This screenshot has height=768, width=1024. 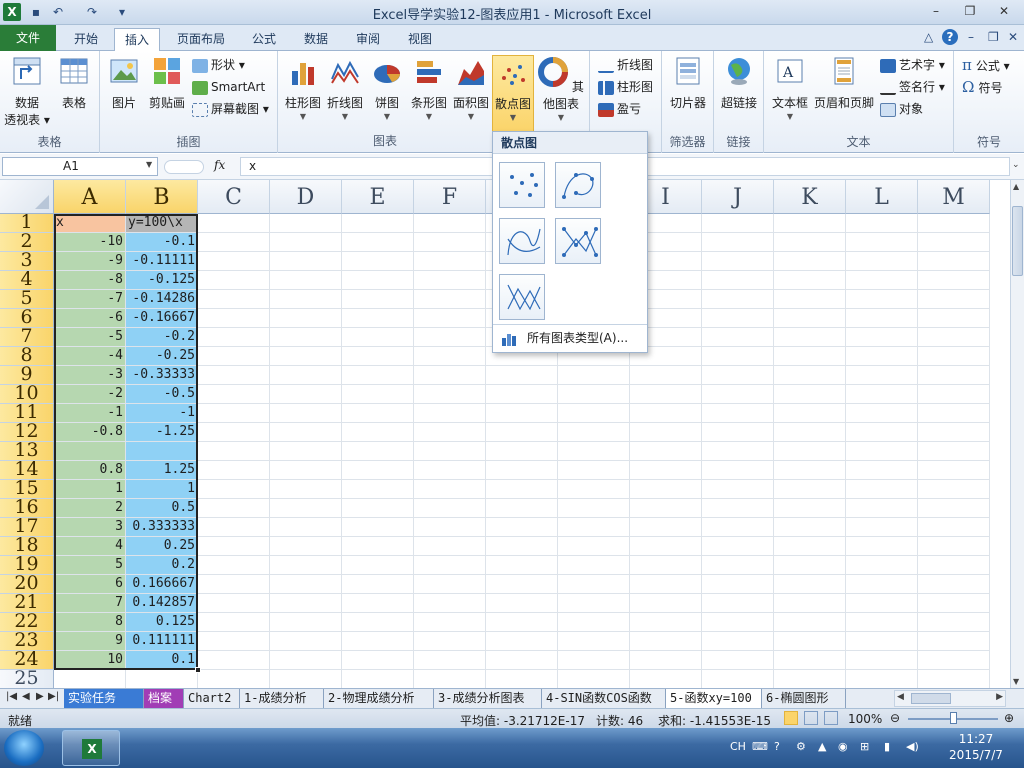 What do you see at coordinates (1016, 165) in the screenshot?
I see `expand-formula-bar-icon: ⌄` at bounding box center [1016, 165].